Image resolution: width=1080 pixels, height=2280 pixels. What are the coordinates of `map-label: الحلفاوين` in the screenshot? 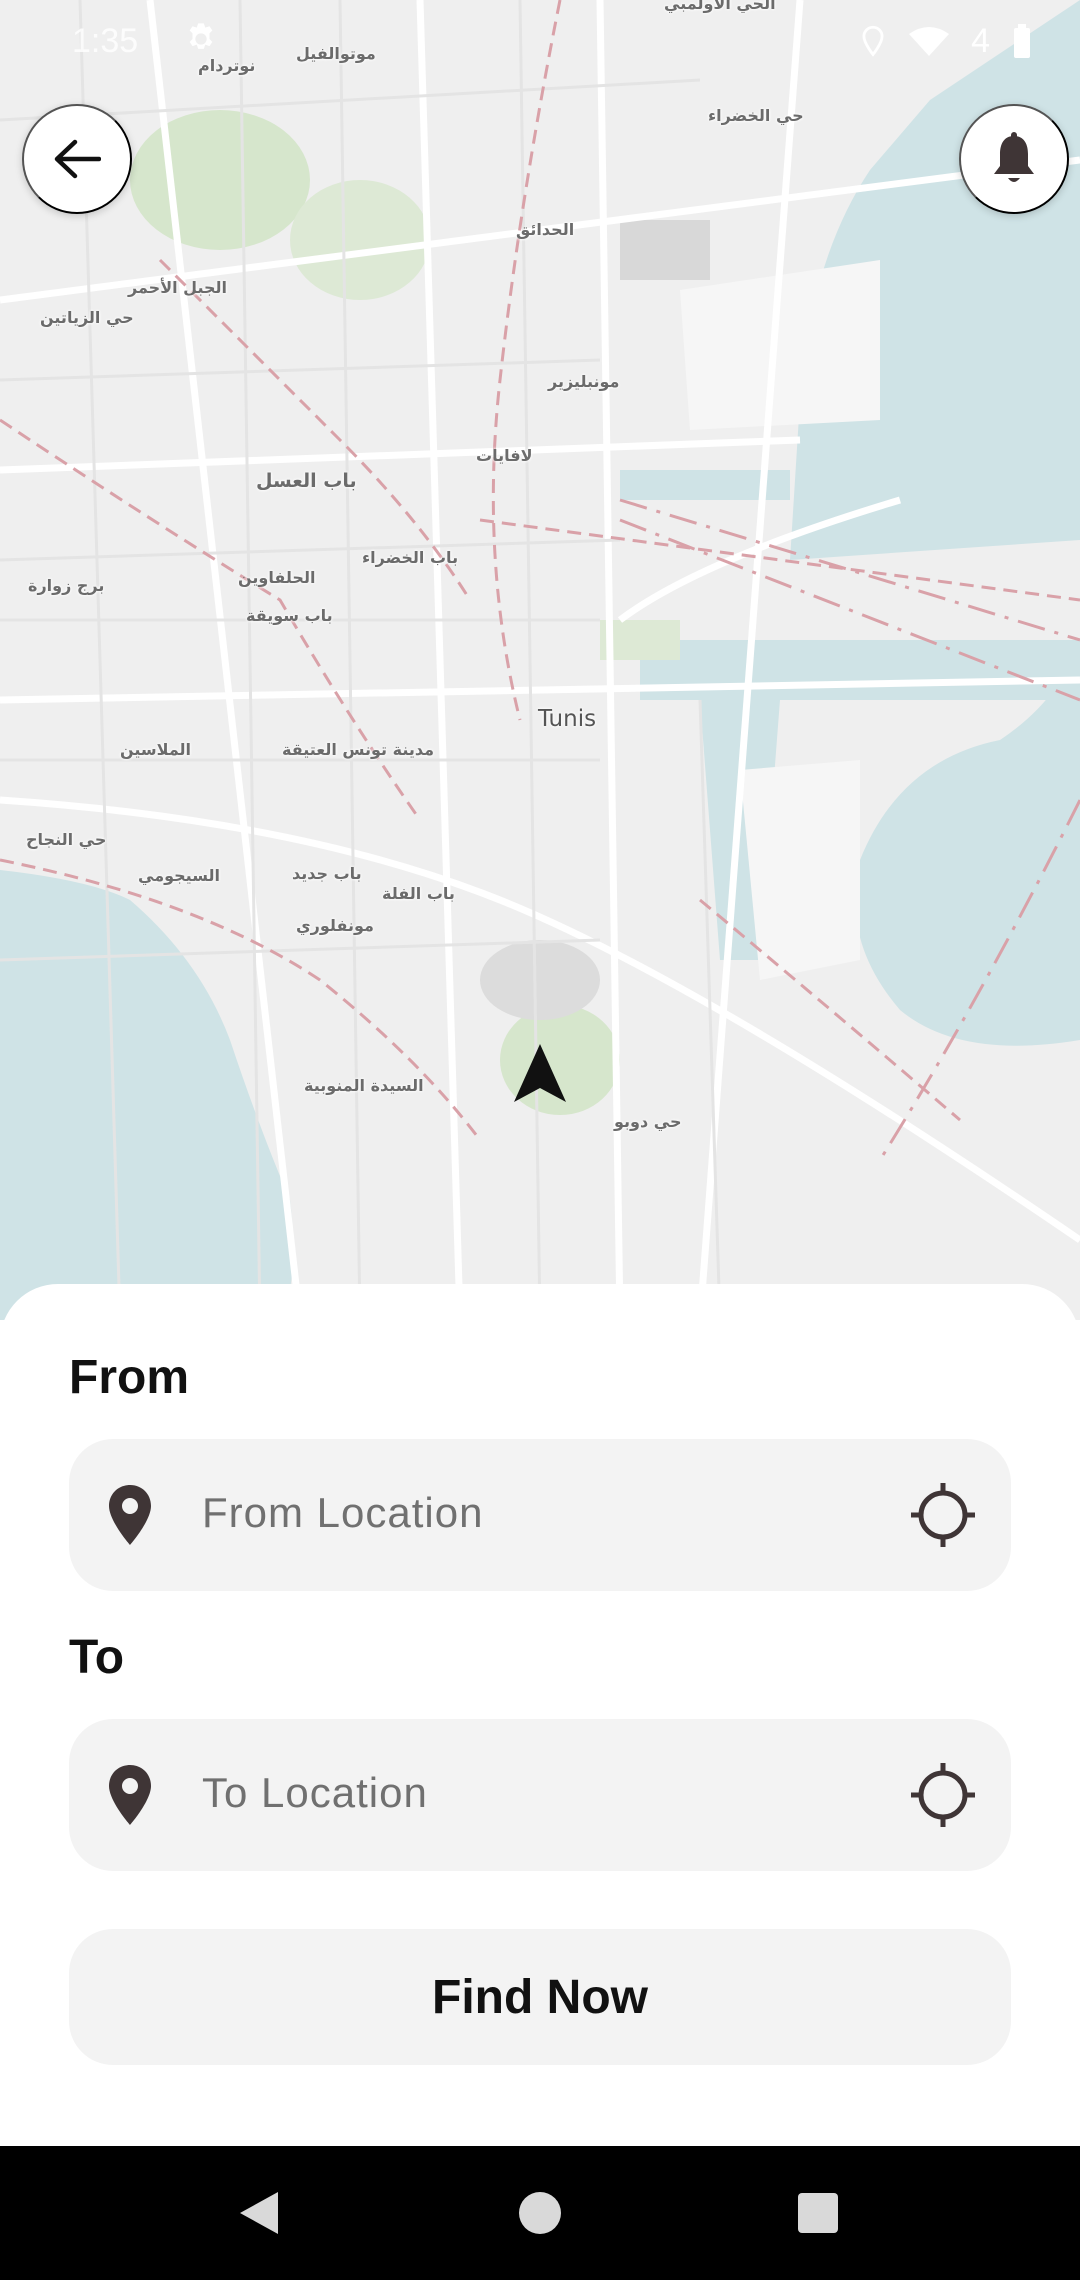 It's located at (277, 577).